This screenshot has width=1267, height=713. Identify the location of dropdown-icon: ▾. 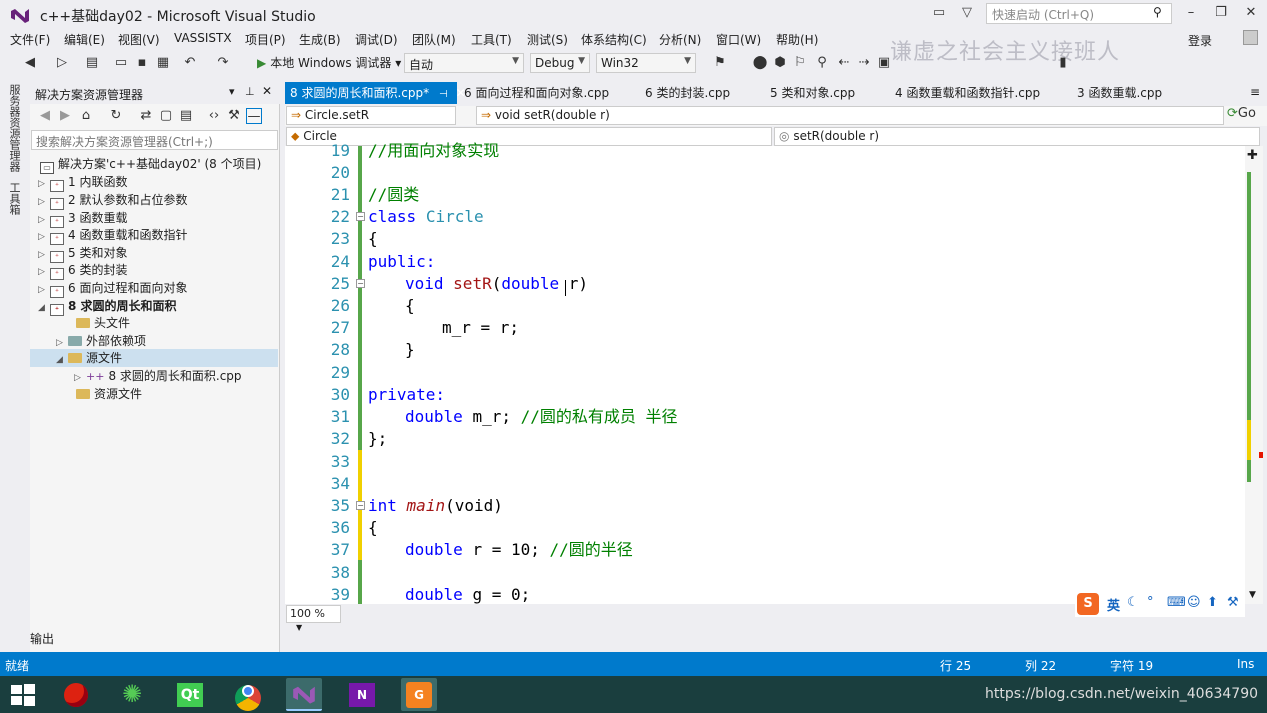
(232, 91).